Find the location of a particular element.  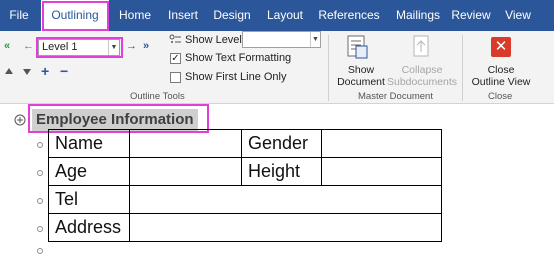

collapse-icon: − is located at coordinates (64, 71).